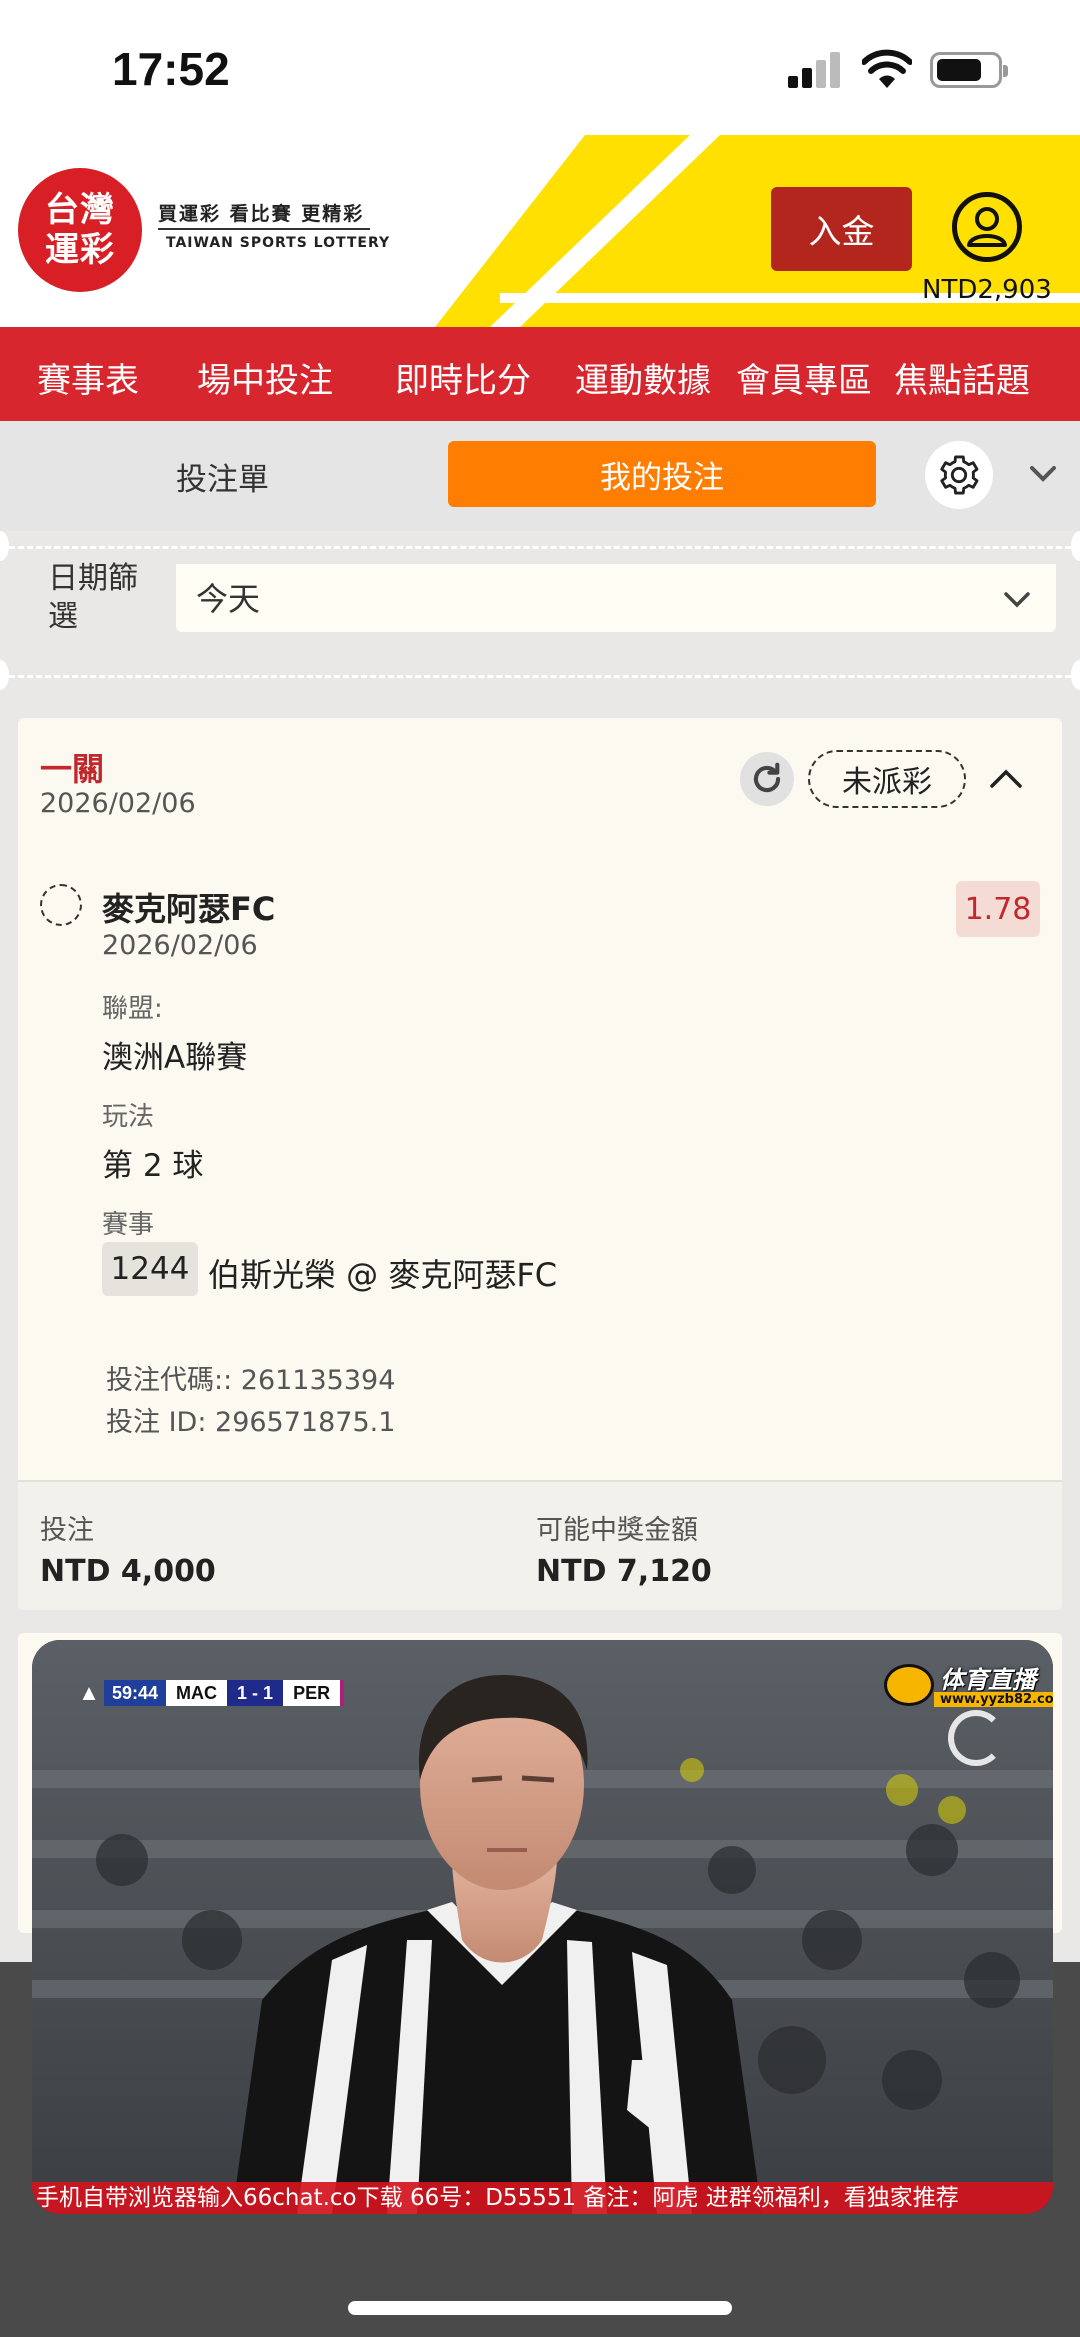  I want to click on date-filter-value: 今天, so click(228, 599).